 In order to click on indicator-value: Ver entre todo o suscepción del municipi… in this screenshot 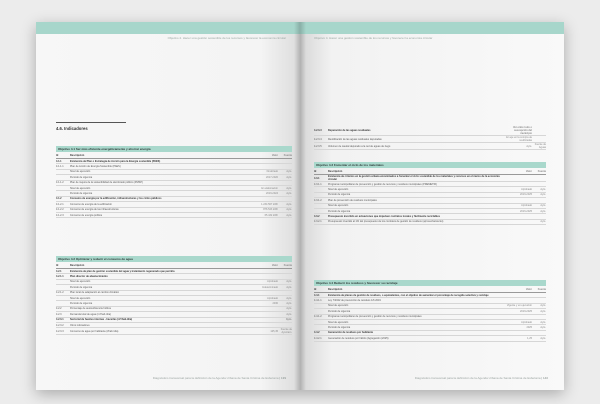, I will do `click(522, 130)`.